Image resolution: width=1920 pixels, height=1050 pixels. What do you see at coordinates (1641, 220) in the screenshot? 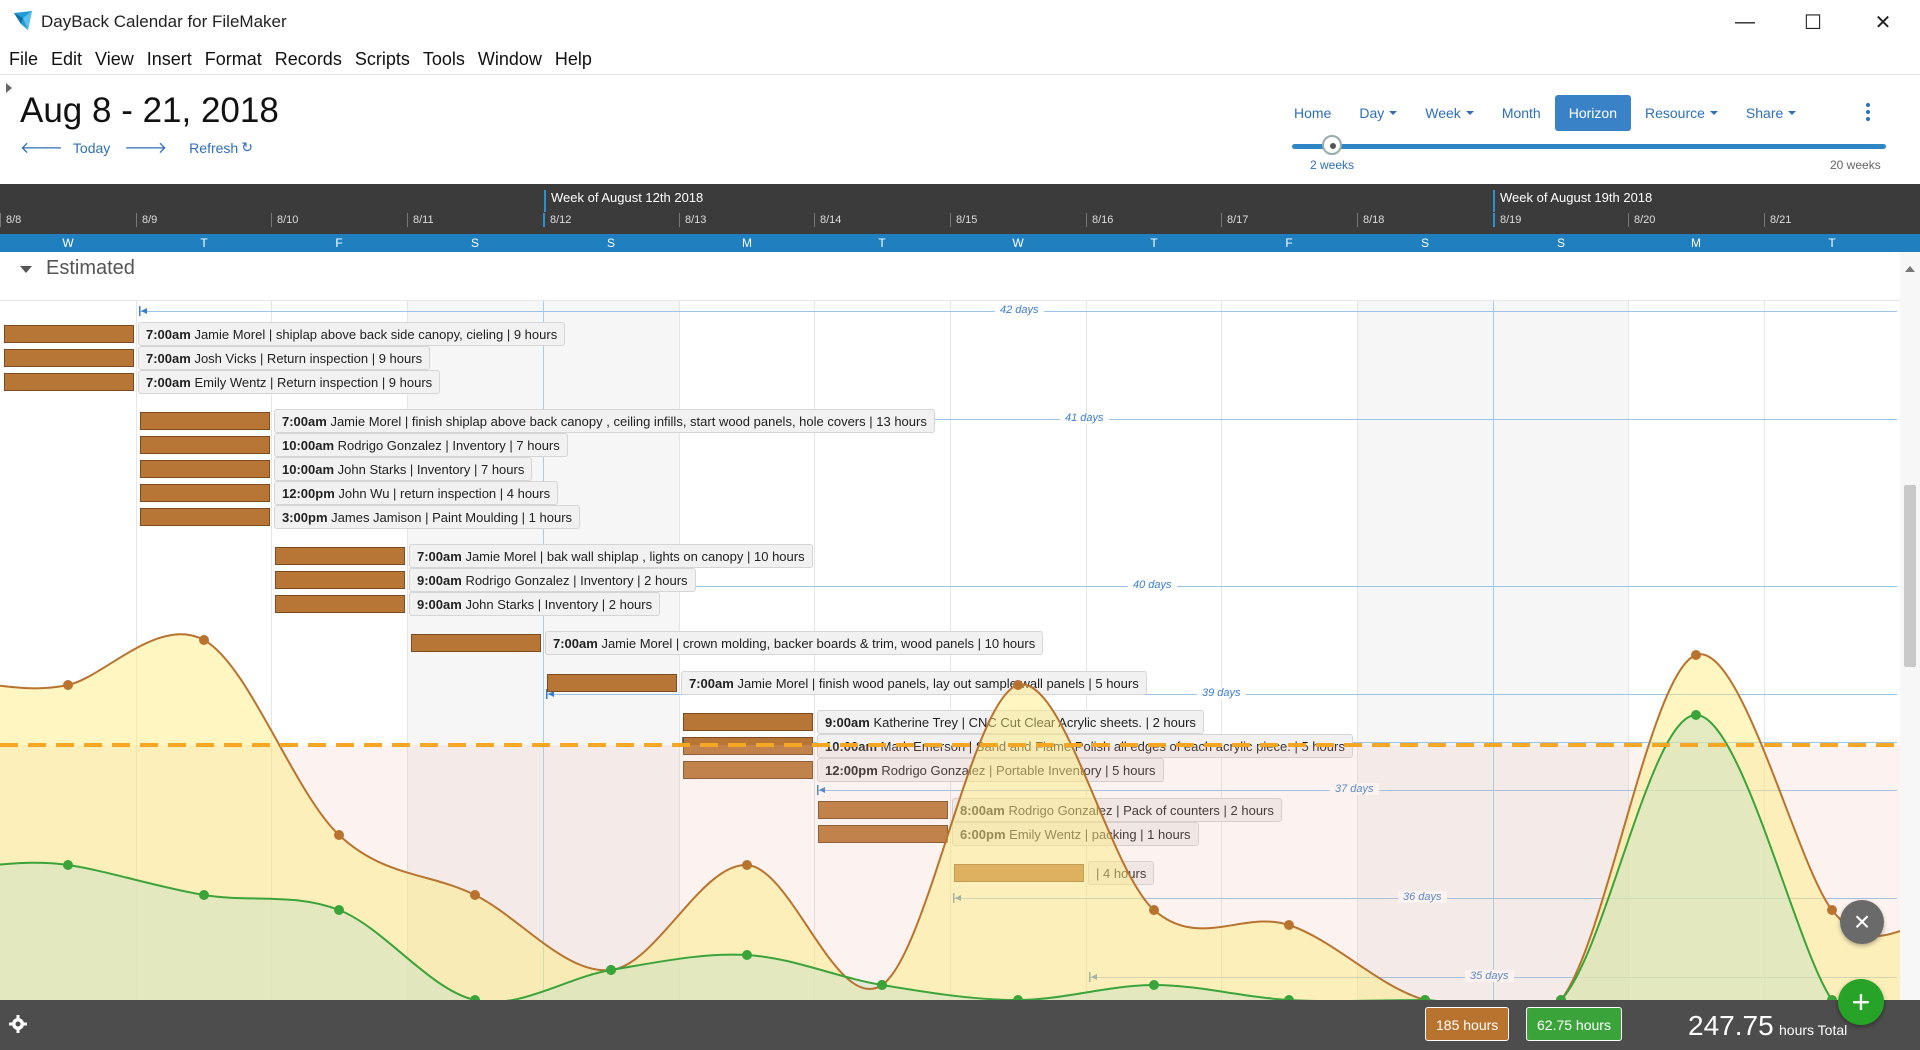
I see `date-cell: 8/20` at bounding box center [1641, 220].